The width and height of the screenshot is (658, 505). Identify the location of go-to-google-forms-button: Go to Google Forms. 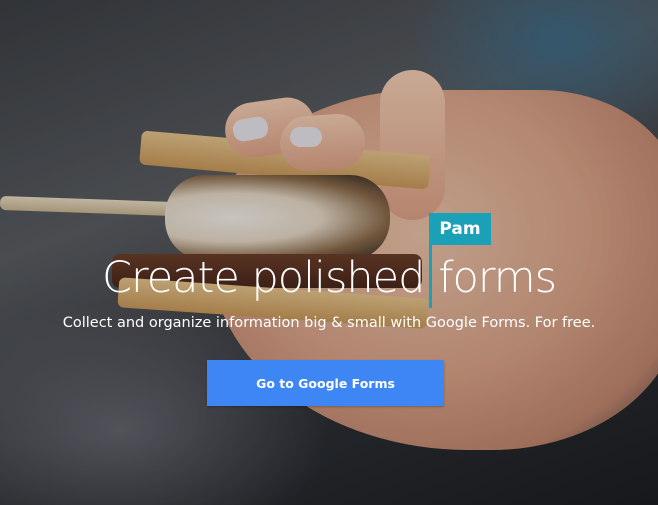
(325, 383).